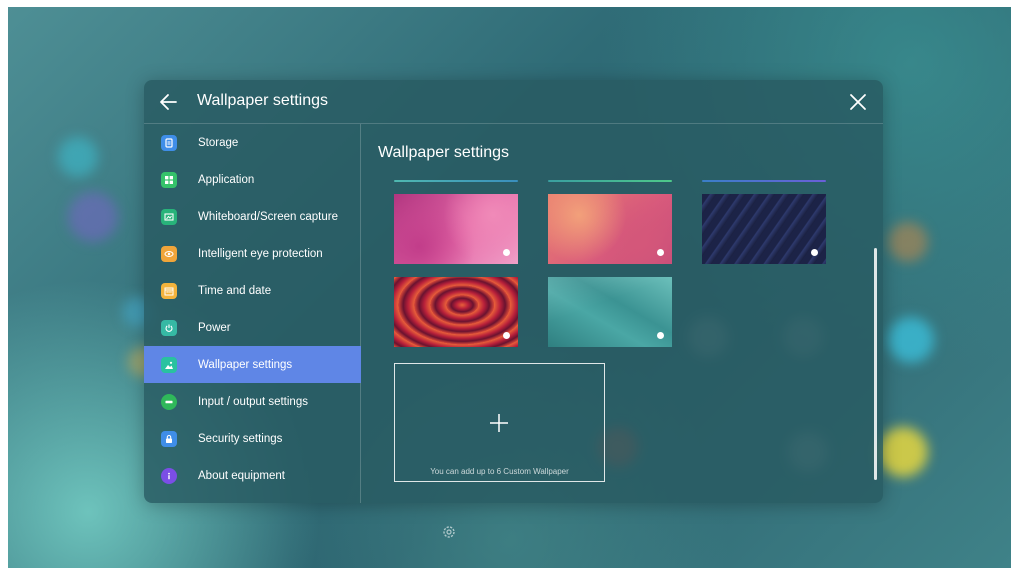  What do you see at coordinates (444, 152) in the screenshot?
I see `content-title: Wallpaper settings` at bounding box center [444, 152].